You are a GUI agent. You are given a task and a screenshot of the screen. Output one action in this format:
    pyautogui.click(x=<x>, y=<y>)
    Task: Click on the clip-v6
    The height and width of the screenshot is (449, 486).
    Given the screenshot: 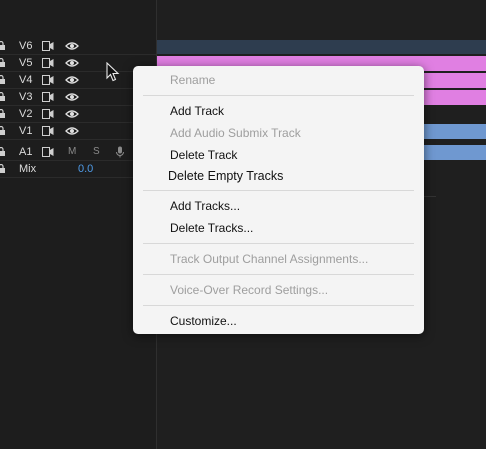 What is the action you would take?
    pyautogui.click(x=321, y=47)
    